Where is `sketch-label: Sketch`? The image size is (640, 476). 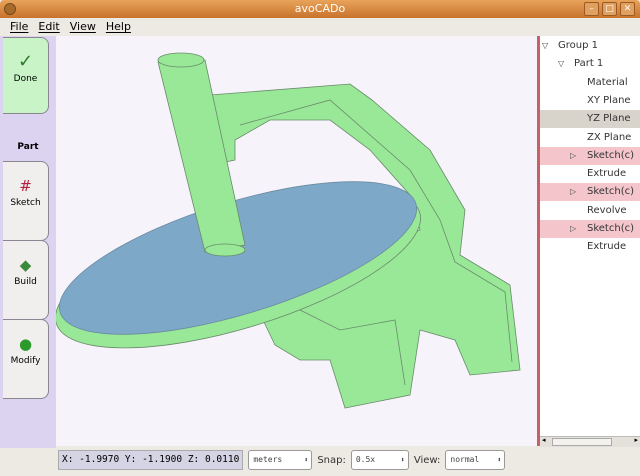 sketch-label: Sketch is located at coordinates (25, 203).